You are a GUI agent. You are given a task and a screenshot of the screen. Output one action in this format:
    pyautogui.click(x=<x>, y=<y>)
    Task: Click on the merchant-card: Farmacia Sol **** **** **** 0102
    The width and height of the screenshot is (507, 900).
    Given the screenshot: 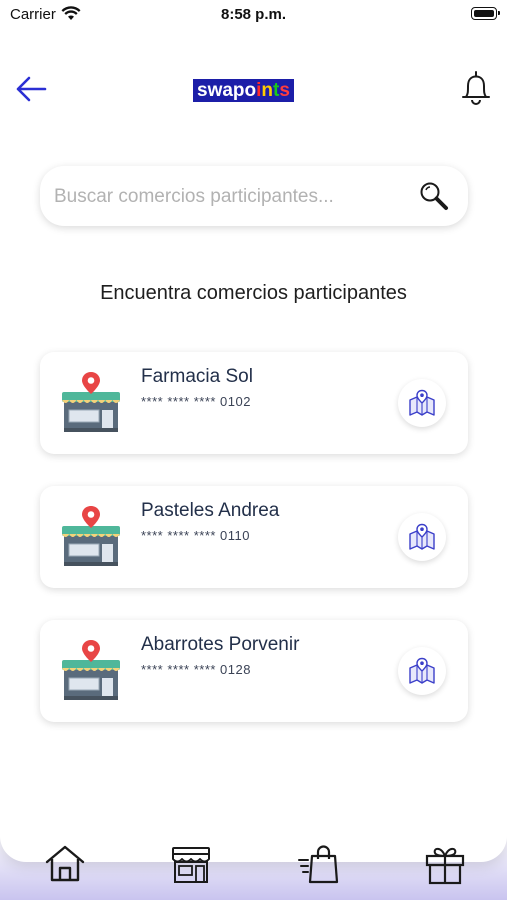 What is the action you would take?
    pyautogui.click(x=254, y=403)
    